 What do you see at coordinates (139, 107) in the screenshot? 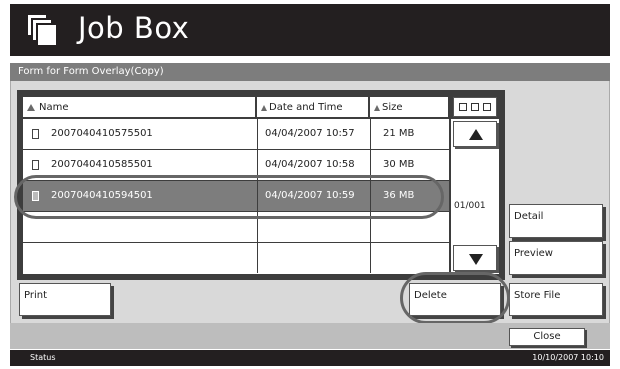
I see `column-header-name: Name` at bounding box center [139, 107].